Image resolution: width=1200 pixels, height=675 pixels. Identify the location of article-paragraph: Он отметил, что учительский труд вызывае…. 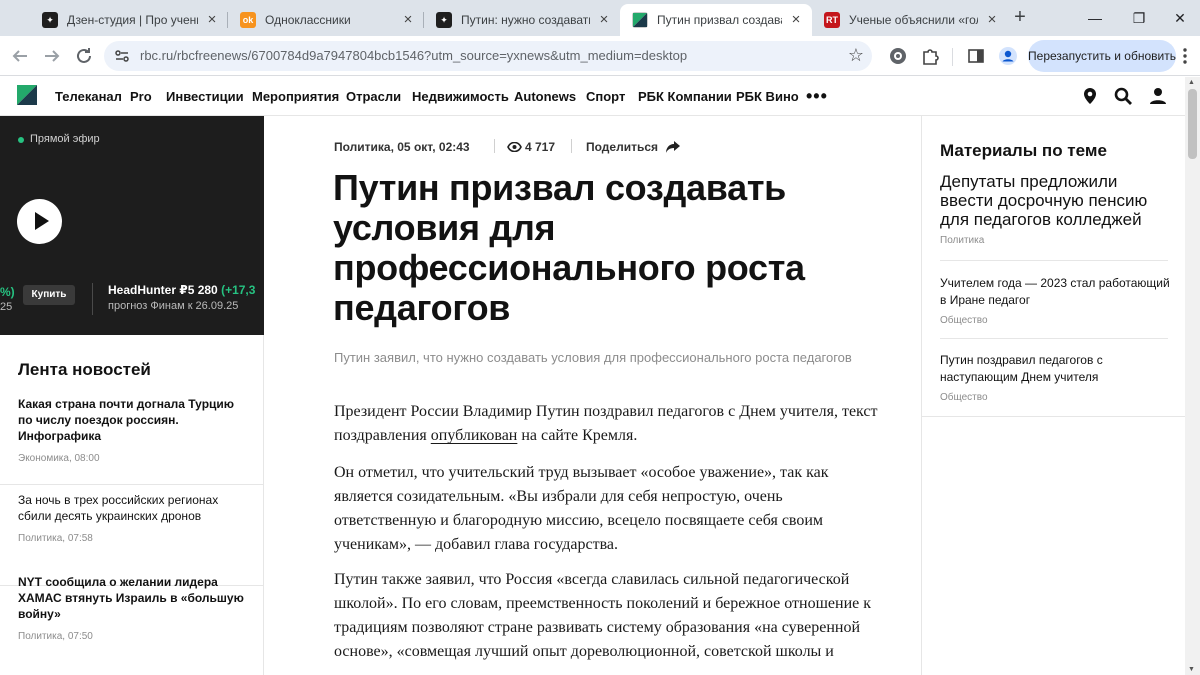
(581, 508).